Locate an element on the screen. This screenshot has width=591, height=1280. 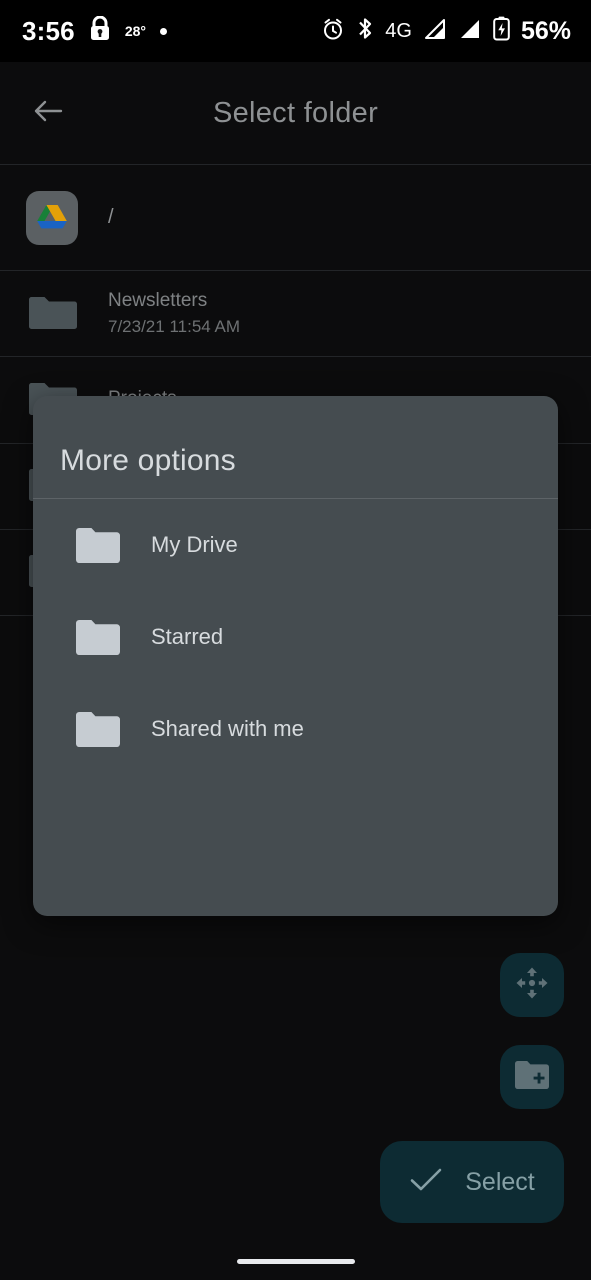
check-icon is located at coordinates (426, 1182).